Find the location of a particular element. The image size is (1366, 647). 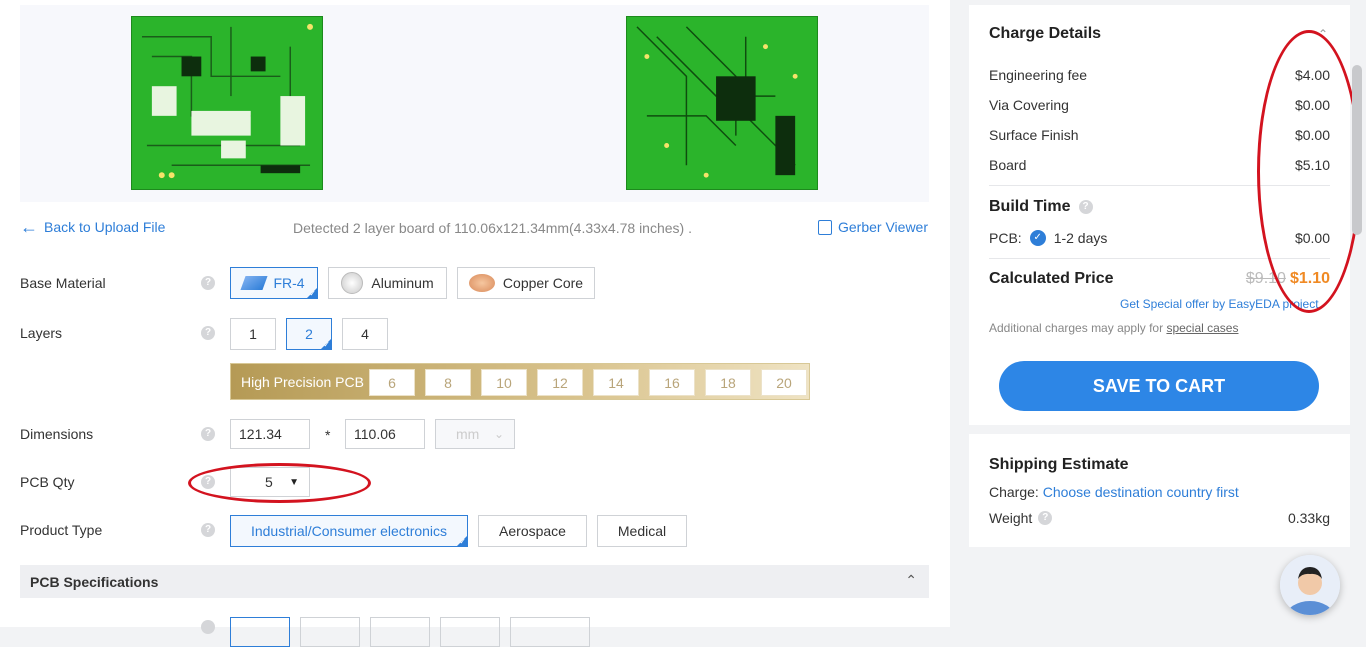

shipping-charge-label: Charge: is located at coordinates (1014, 492).